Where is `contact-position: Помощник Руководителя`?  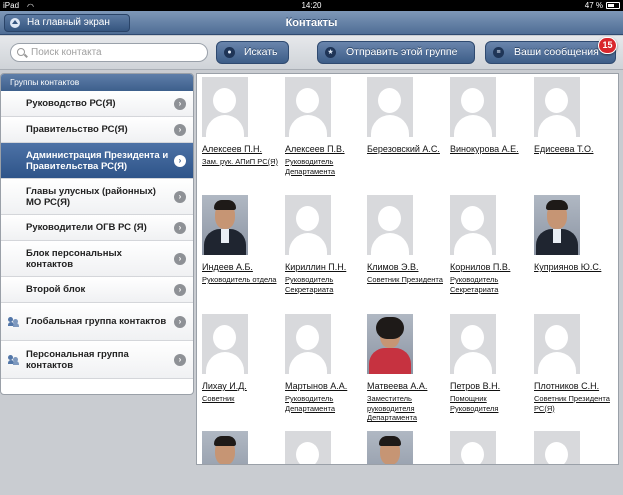 contact-position: Помощник Руководителя is located at coordinates (491, 403).